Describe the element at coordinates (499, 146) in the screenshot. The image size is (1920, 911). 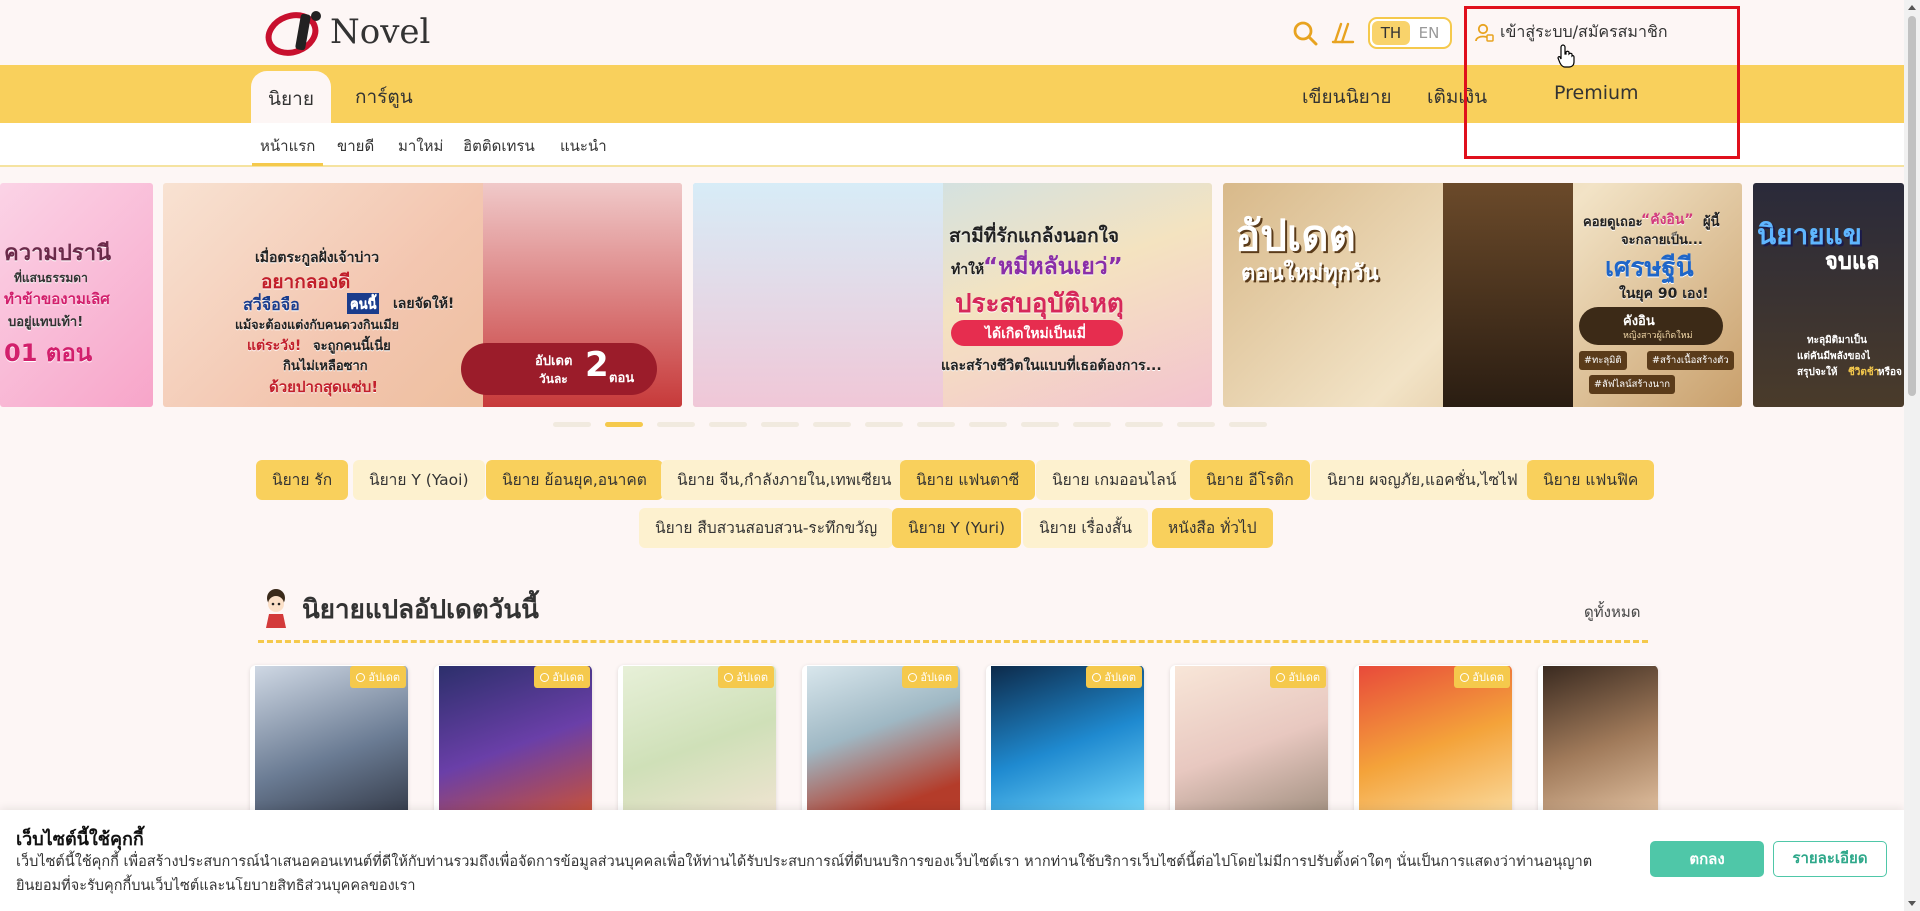
I see `subnav-trending: ฮิตติดเทรน` at that location.